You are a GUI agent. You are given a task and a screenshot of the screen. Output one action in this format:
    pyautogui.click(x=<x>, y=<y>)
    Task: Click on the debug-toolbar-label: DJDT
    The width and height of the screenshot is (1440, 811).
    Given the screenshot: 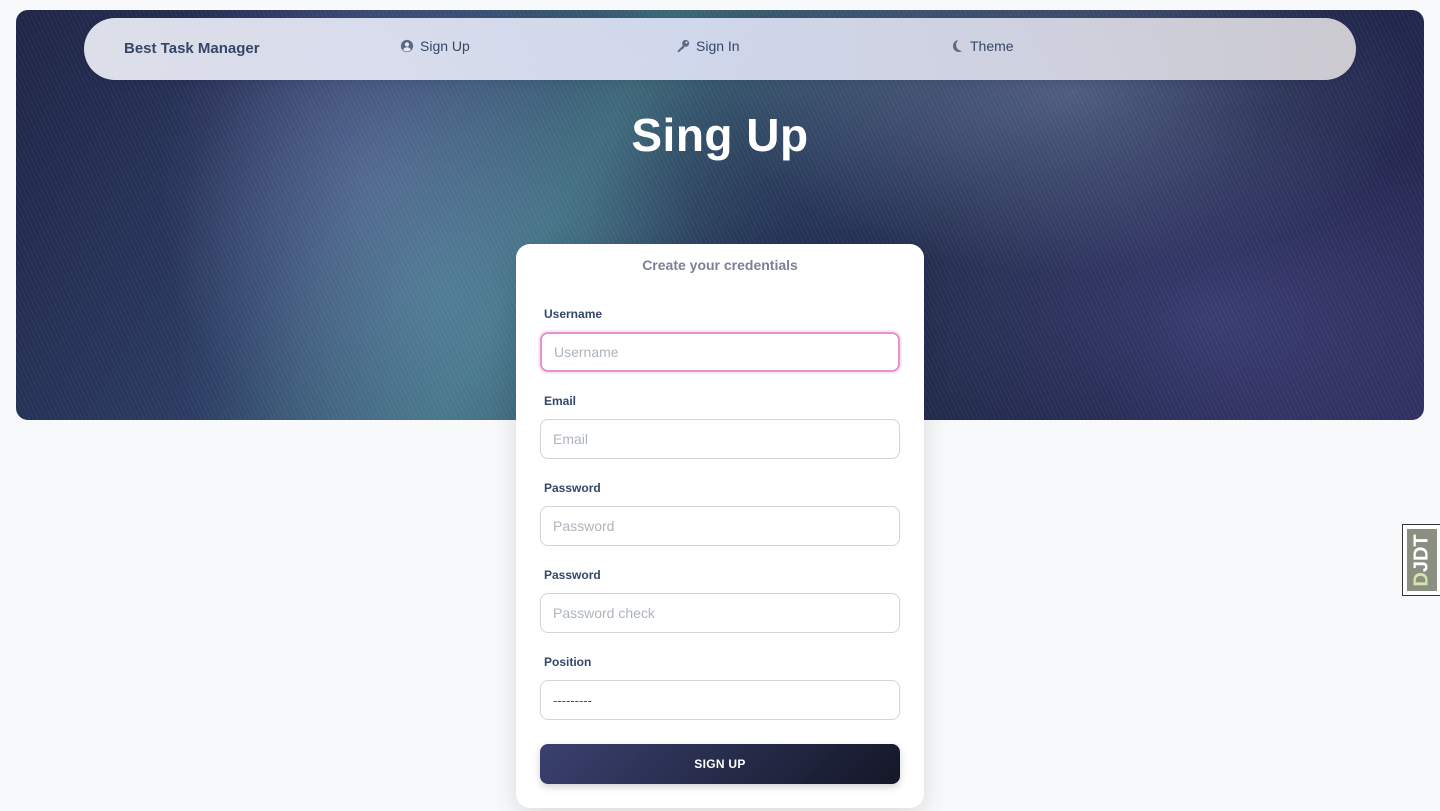 What is the action you would take?
    pyautogui.click(x=1422, y=560)
    